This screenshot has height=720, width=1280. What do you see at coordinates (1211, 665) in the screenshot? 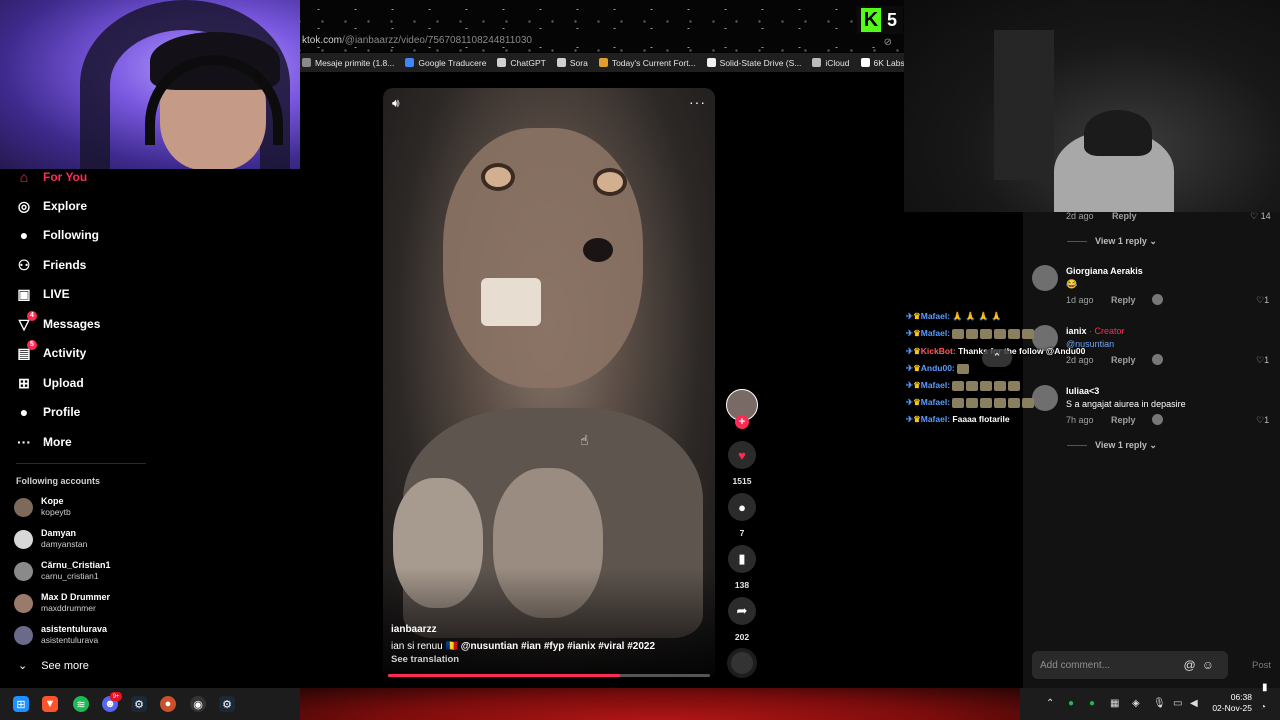
I see `emoji-icon: ☺` at bounding box center [1211, 665].